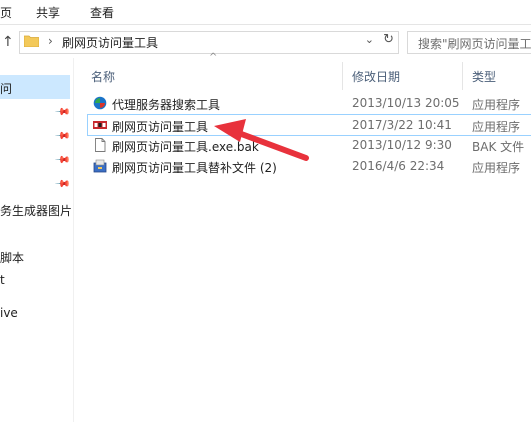  Describe the element at coordinates (369, 39) in the screenshot. I see `chevron-down-icon: ⌄` at that location.